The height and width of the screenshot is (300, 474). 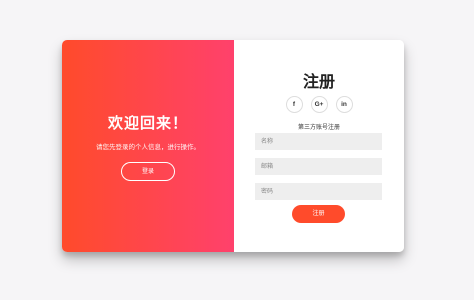 I want to click on welcome-subtitle: 请您先登录的个人信息，进行操作。, so click(x=148, y=147).